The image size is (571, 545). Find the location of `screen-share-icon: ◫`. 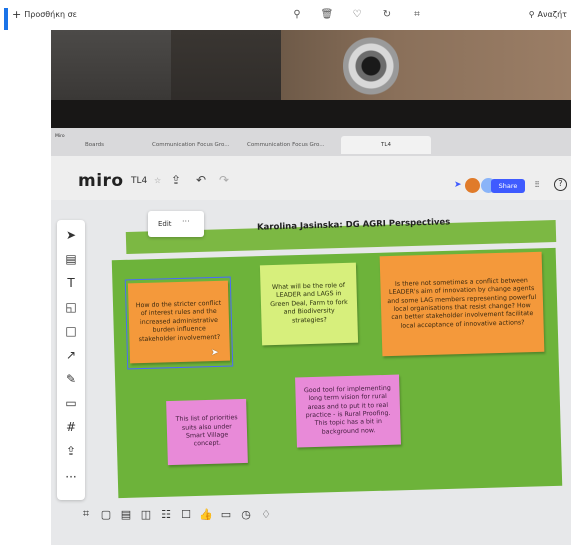

screen-share-icon: ◫ is located at coordinates (146, 514).